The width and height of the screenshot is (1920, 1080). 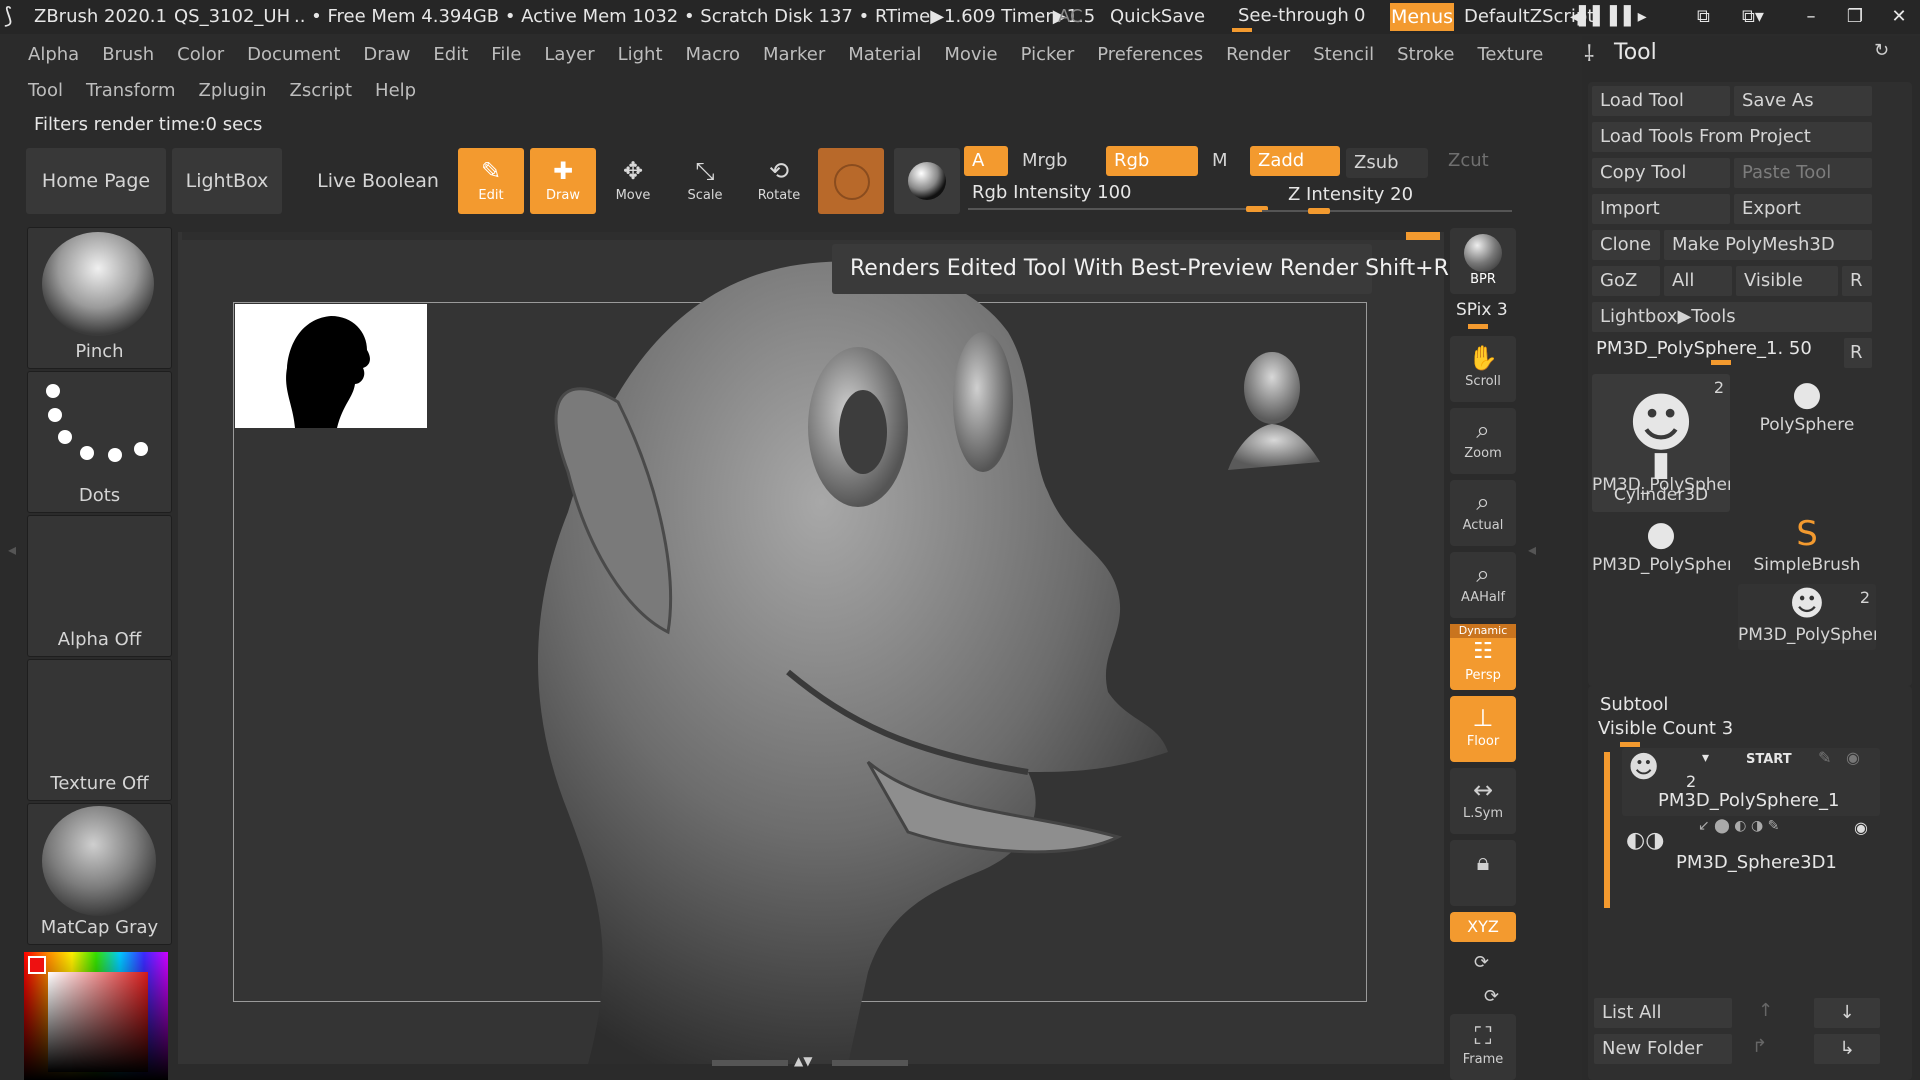 What do you see at coordinates (1732, 137) in the screenshot?
I see `load-tools-from-project-button: Load Tools From Project` at bounding box center [1732, 137].